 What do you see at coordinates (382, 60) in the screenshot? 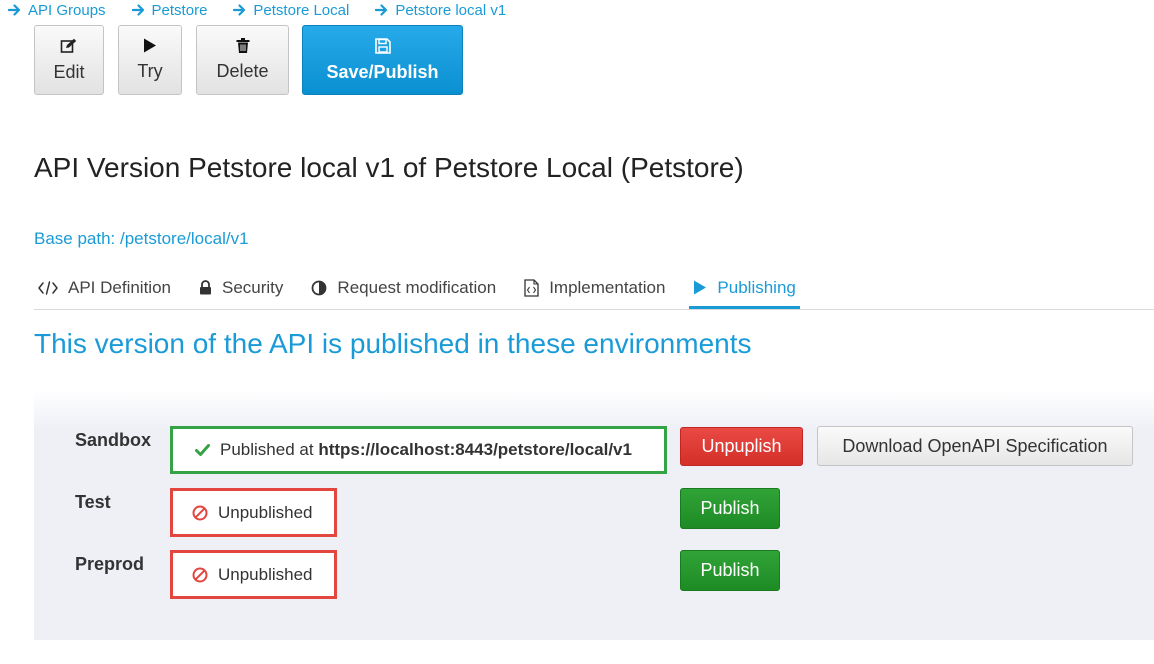
I see `save-publish-button: Save/Publish` at bounding box center [382, 60].